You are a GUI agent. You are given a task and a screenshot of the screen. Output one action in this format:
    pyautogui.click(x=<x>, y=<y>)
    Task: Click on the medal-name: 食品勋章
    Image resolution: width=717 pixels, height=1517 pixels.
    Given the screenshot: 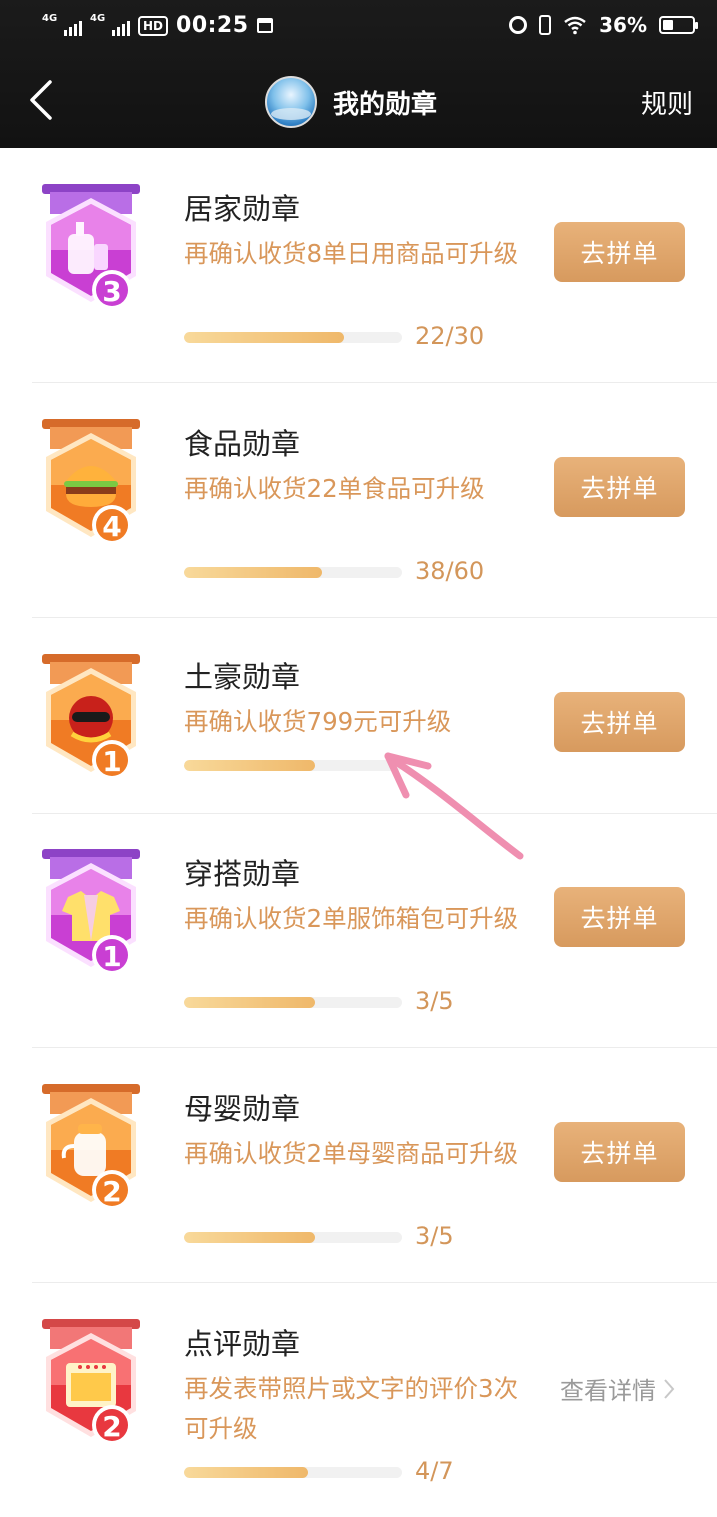 What is the action you would take?
    pyautogui.click(x=242, y=444)
    